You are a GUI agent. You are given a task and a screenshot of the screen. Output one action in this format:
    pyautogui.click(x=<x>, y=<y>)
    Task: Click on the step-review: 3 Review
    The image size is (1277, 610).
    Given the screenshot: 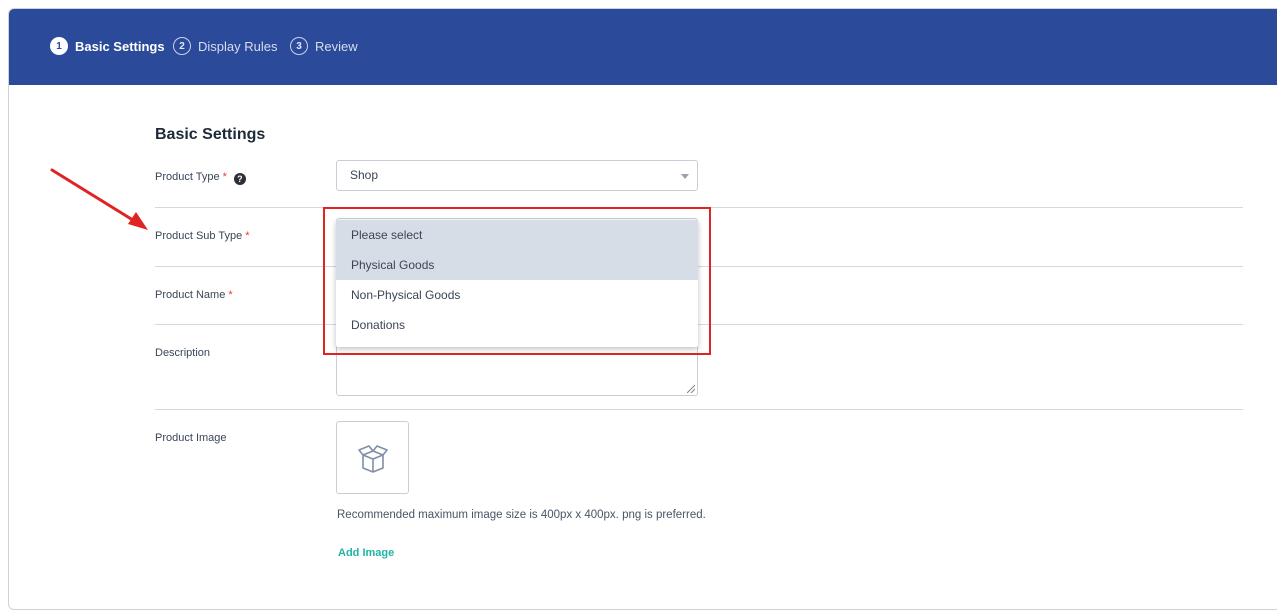 What is the action you would take?
    pyautogui.click(x=324, y=46)
    